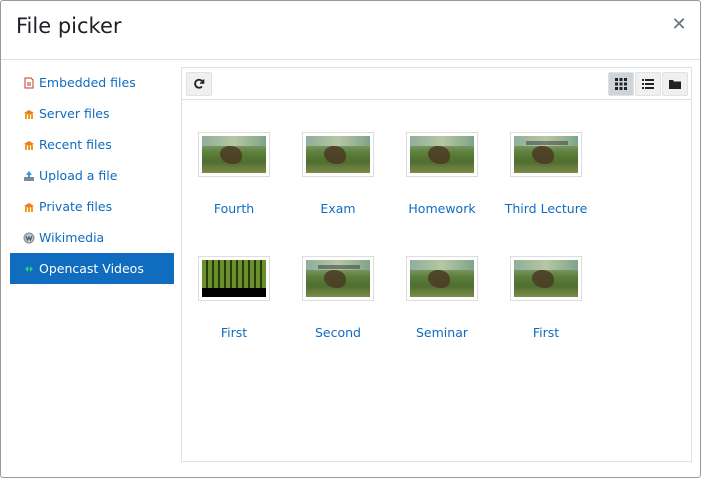  Describe the element at coordinates (29, 82) in the screenshot. I see `document-icon` at that location.